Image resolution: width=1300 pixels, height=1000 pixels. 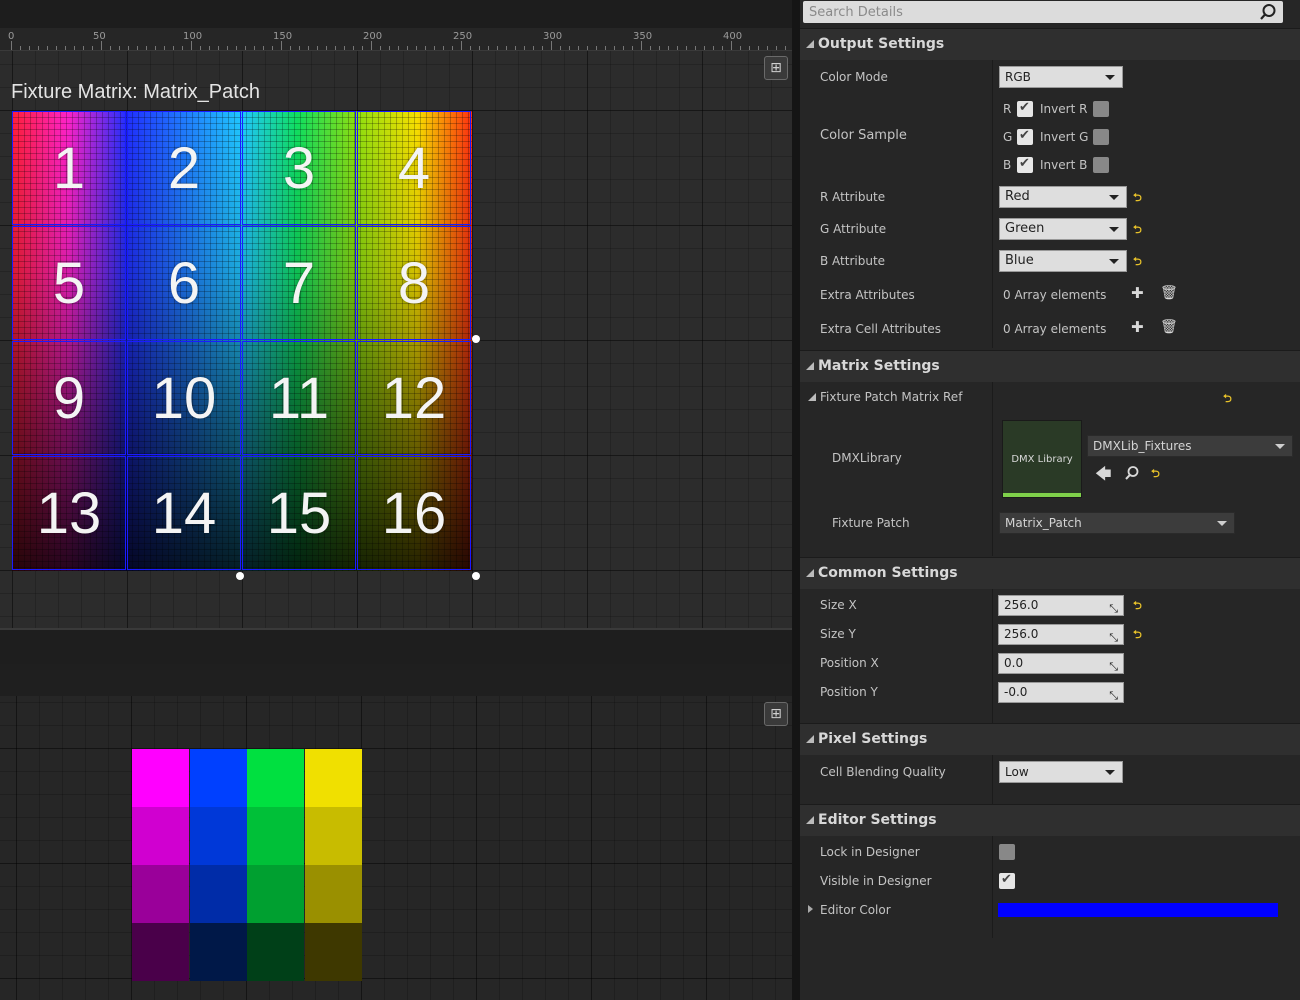 What do you see at coordinates (1138, 910) in the screenshot?
I see `editor-color-swatch` at bounding box center [1138, 910].